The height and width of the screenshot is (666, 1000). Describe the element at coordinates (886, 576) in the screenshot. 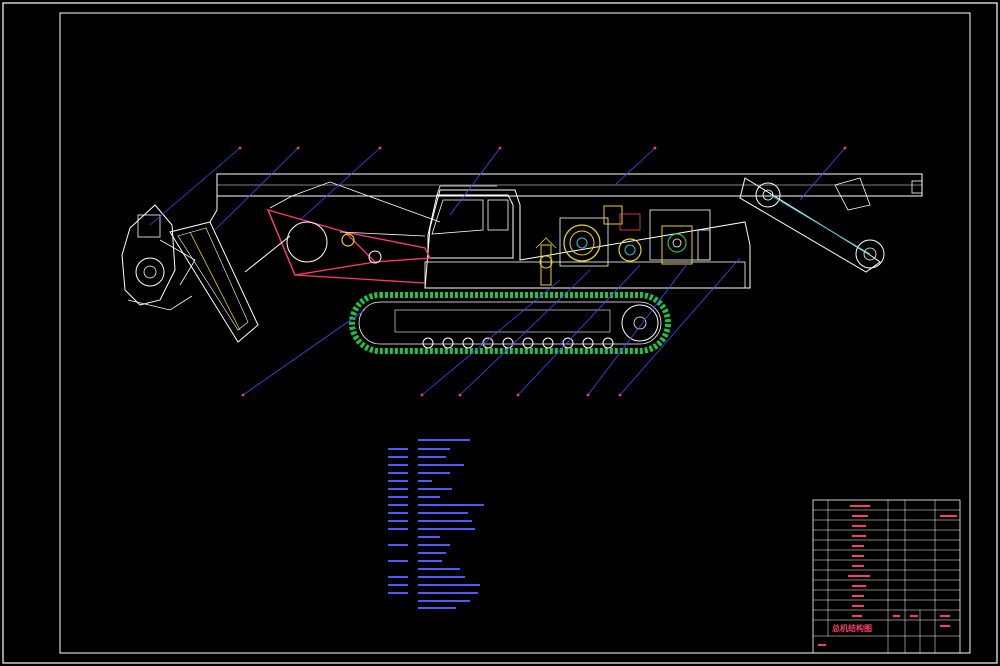

I see `title-block: 总机结构图` at that location.